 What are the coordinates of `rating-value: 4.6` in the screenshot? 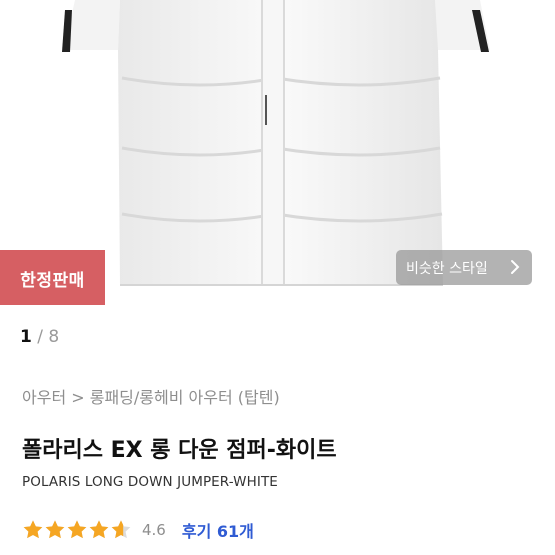 It's located at (154, 530).